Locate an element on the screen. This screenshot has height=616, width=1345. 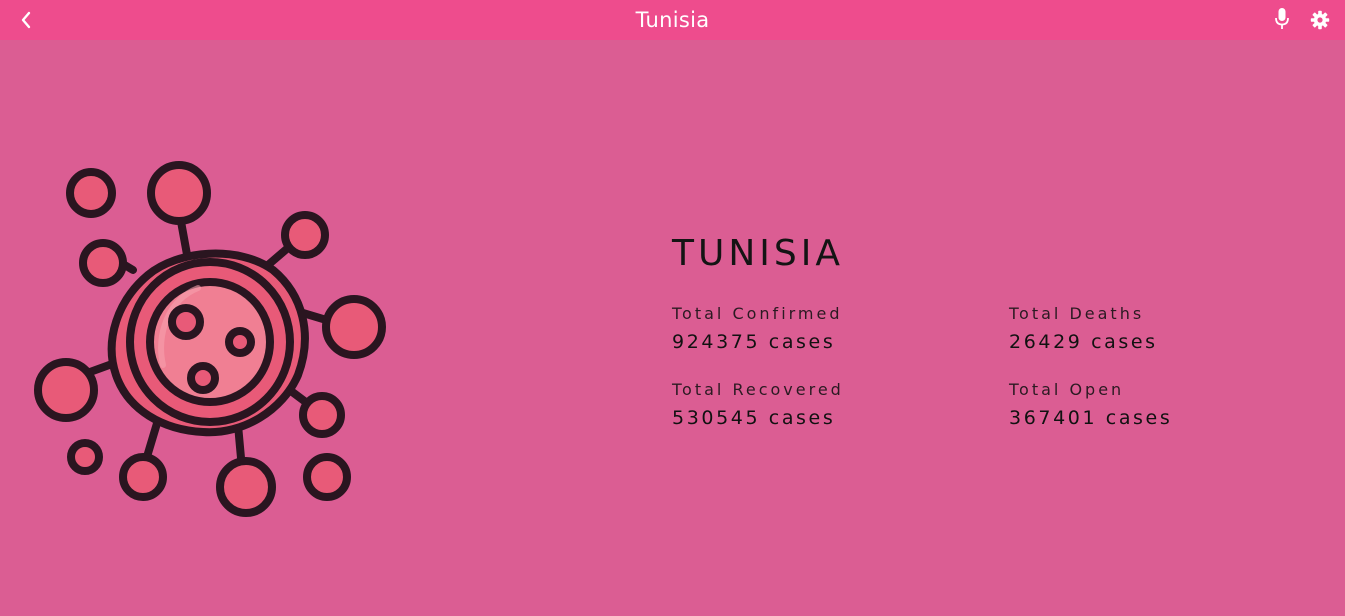
microphone-icon is located at coordinates (1282, 18).